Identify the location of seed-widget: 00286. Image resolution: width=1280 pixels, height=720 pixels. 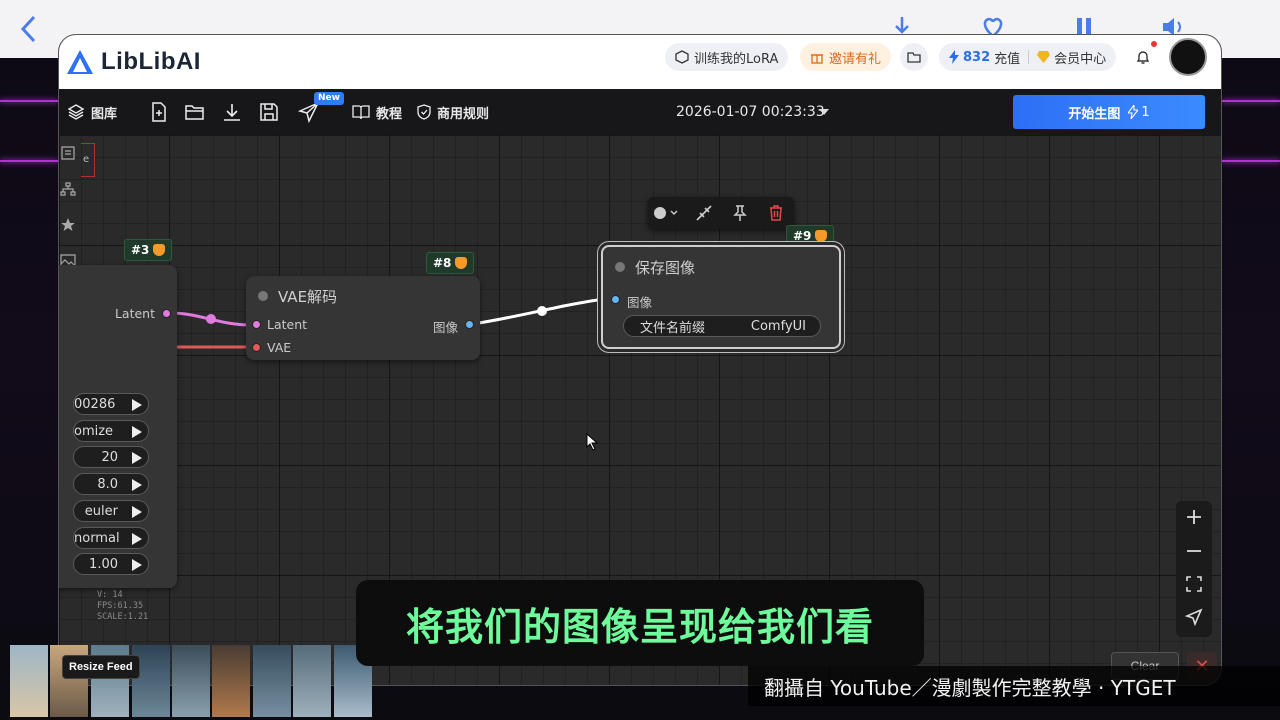
(111, 404).